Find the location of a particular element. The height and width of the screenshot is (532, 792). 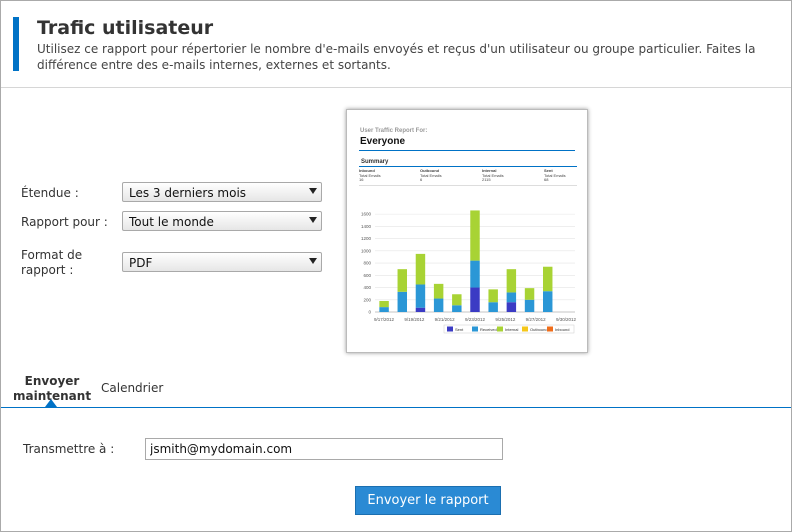

header-accent-bar is located at coordinates (16, 44).